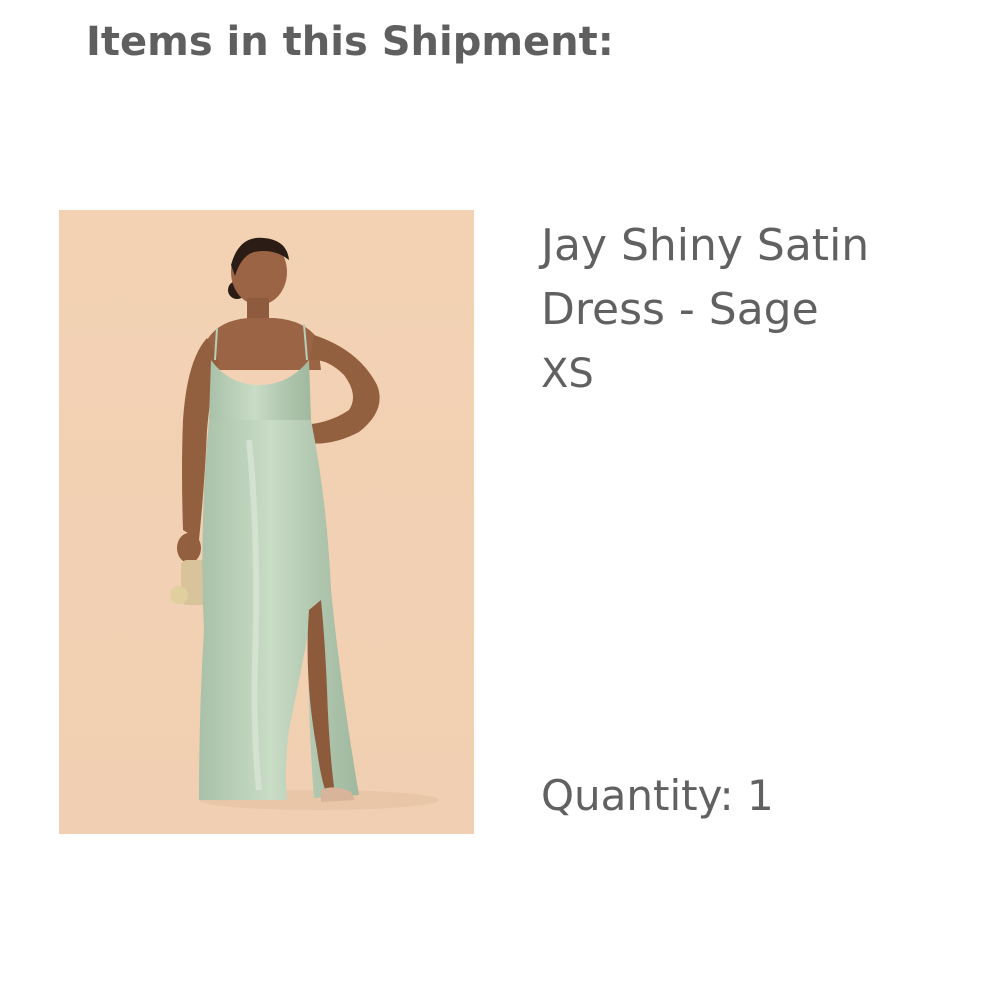 The width and height of the screenshot is (1000, 1000). What do you see at coordinates (350, 42) in the screenshot?
I see `shipment-heading: Items in this Shipment:` at bounding box center [350, 42].